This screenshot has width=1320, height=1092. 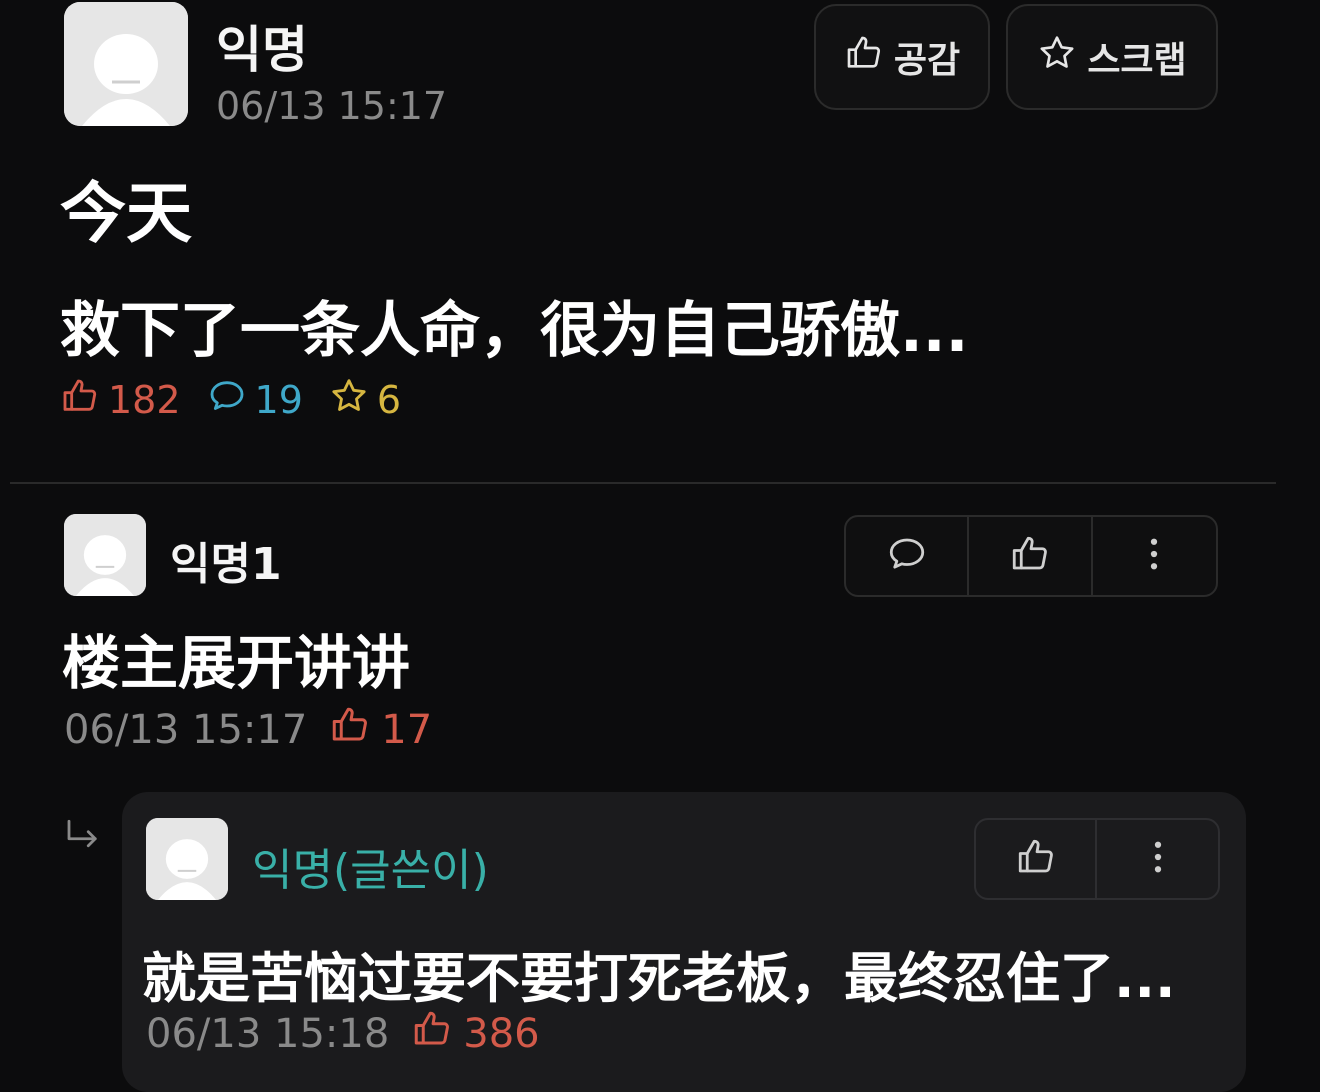 I want to click on post-title: 今天, so click(x=126, y=213).